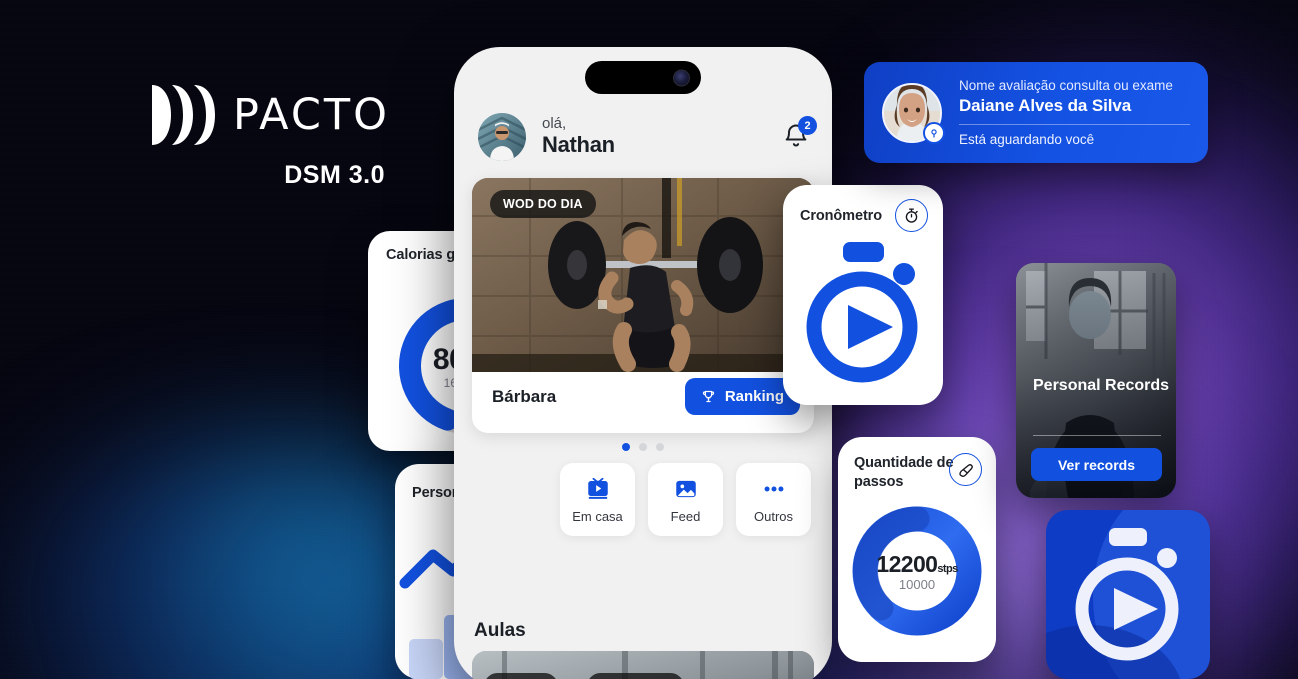 The image size is (1298, 679). What do you see at coordinates (643, 499) in the screenshot?
I see `quick-tiles-row: Em casa Feed Outros` at bounding box center [643, 499].